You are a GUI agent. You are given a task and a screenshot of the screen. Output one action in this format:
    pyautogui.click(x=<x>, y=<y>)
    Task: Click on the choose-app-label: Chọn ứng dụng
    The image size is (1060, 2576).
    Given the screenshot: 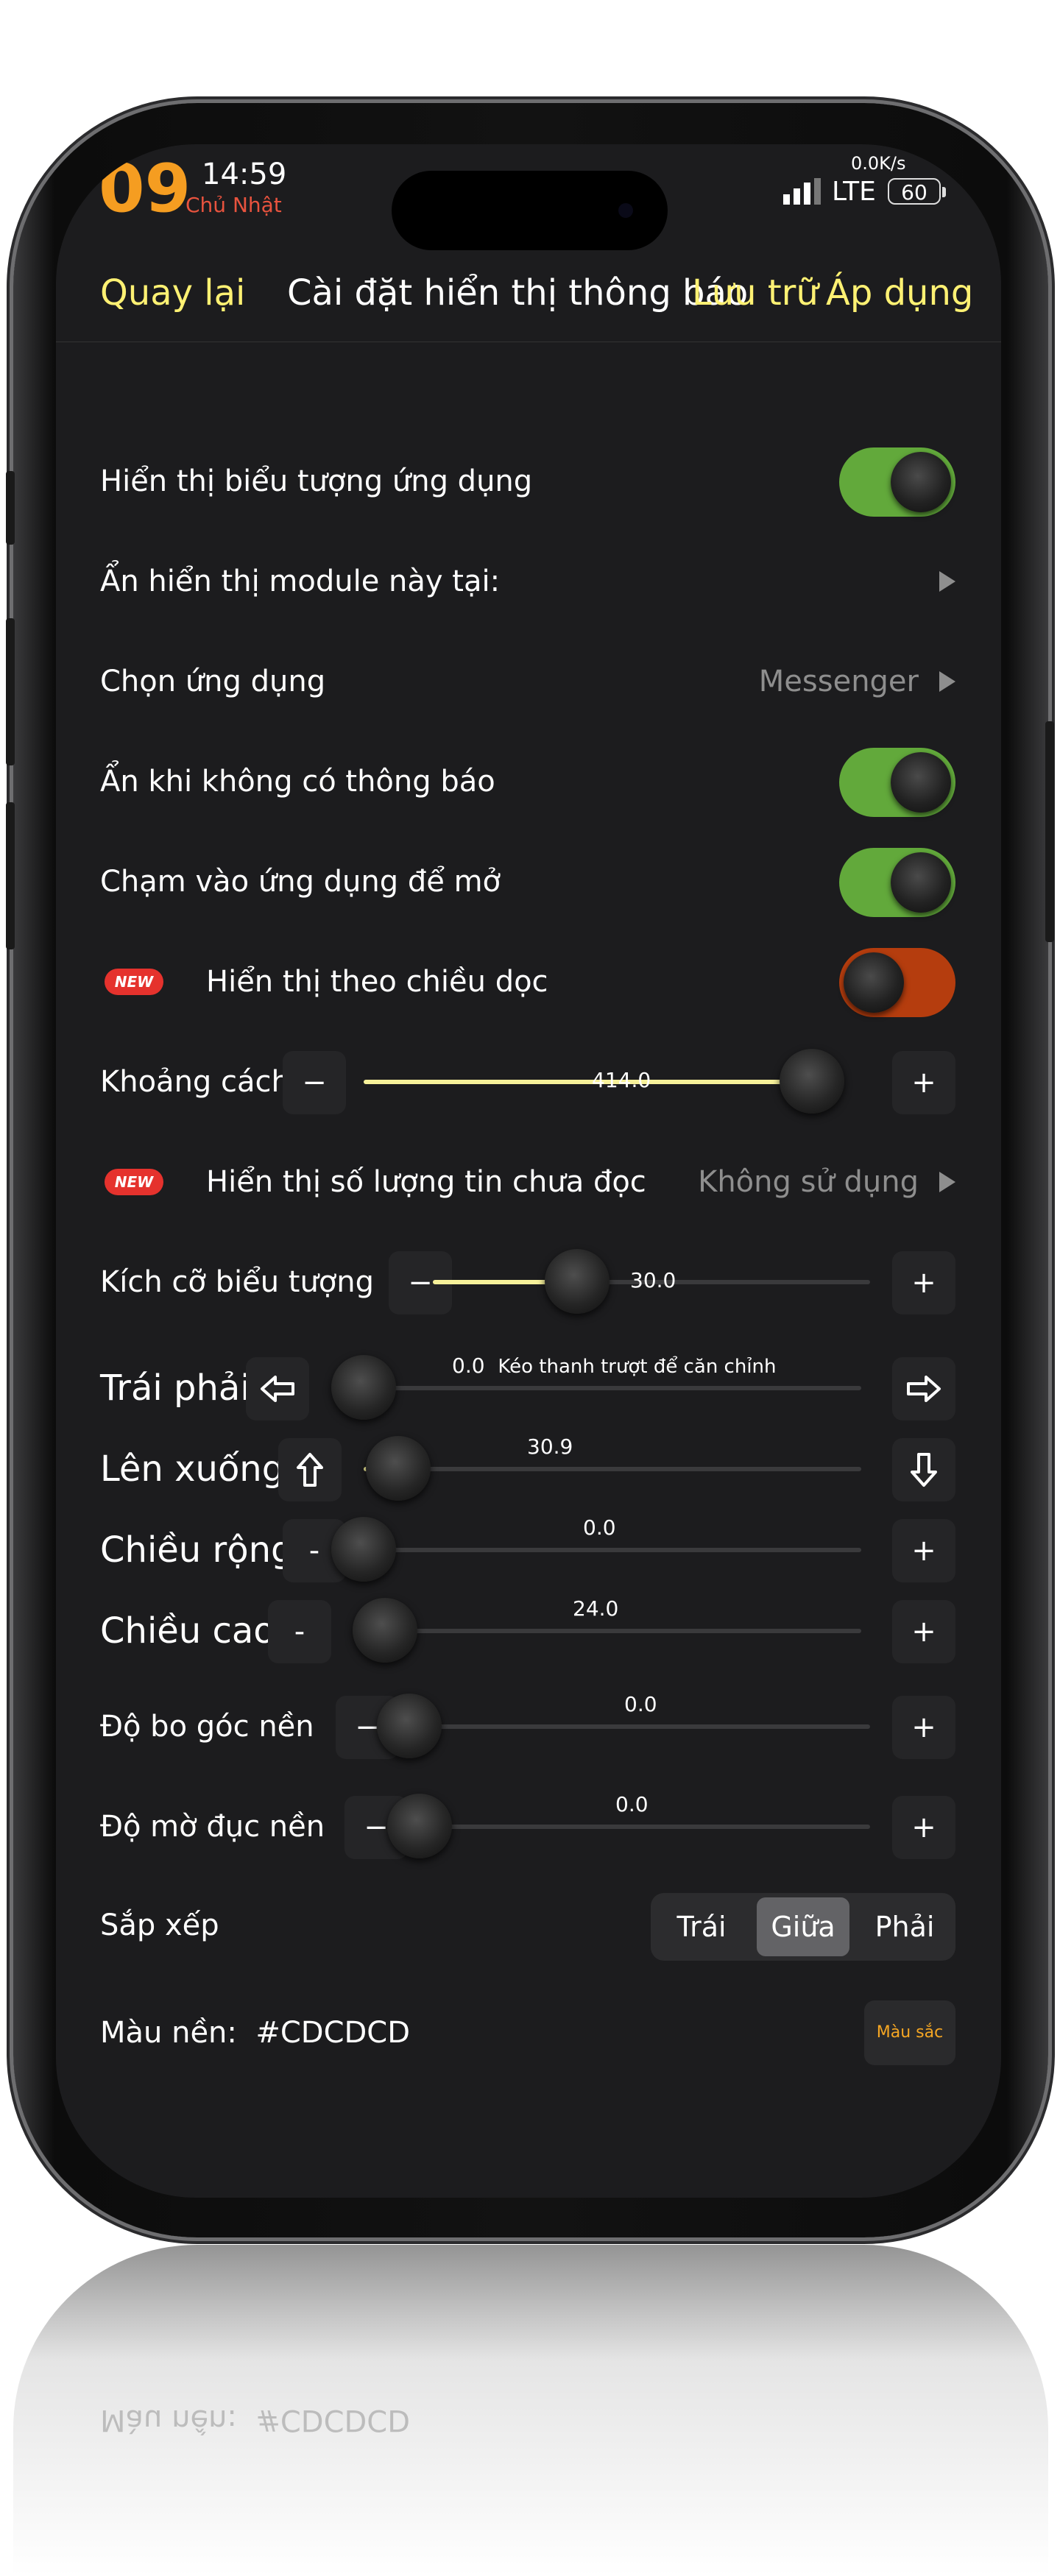 What is the action you would take?
    pyautogui.click(x=213, y=681)
    